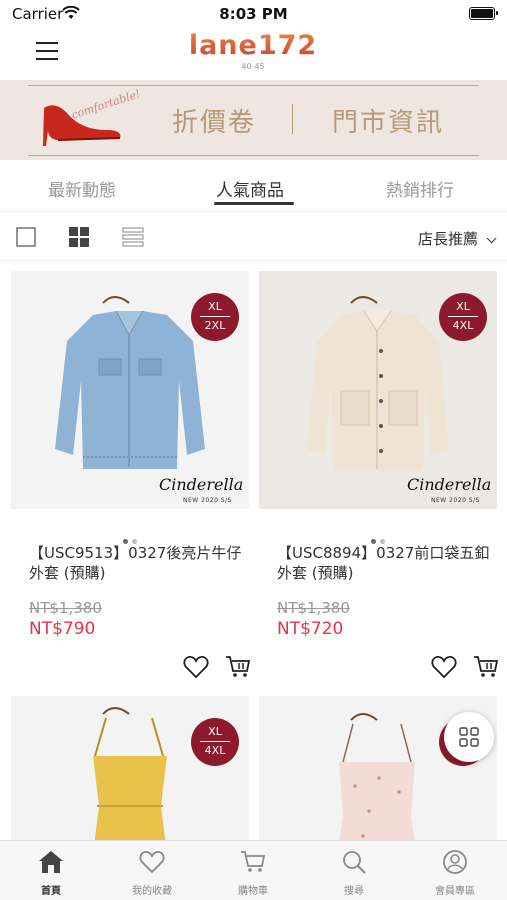 The image size is (507, 900). I want to click on category-tabs: 最新動態 人氣商品 熱銷排行, so click(253, 186).